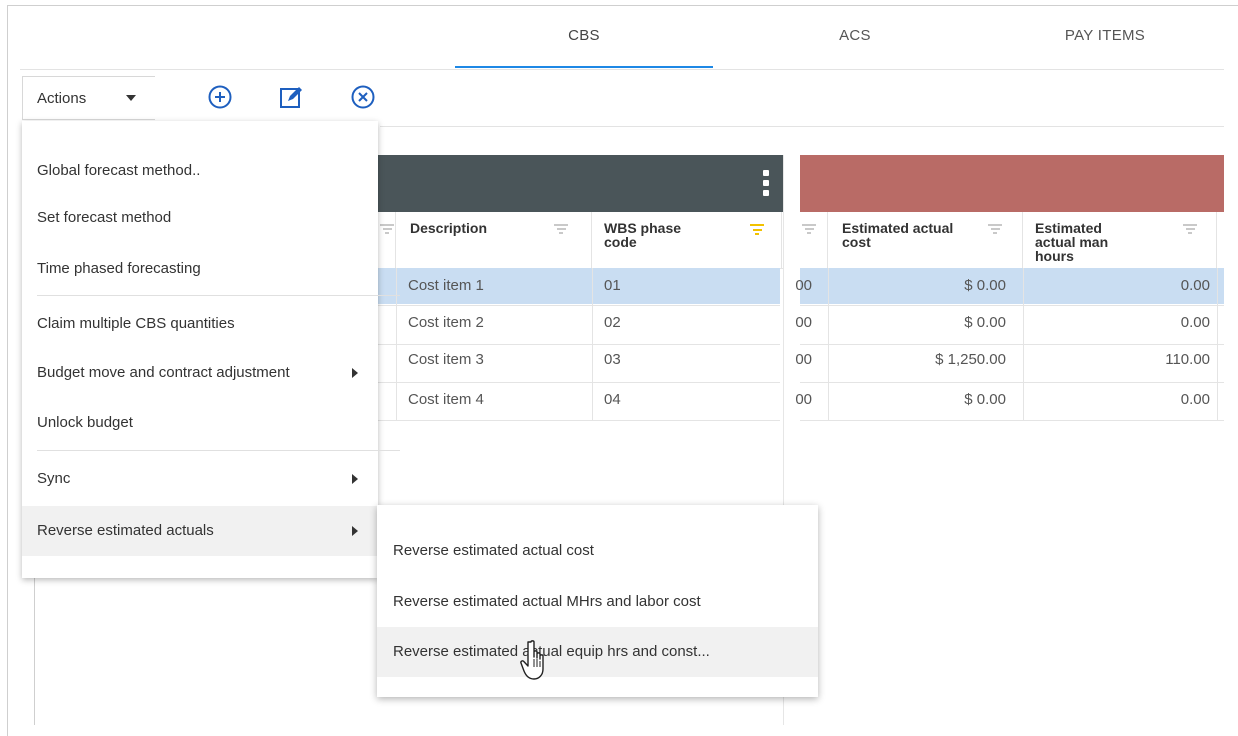  What do you see at coordinates (131, 98) in the screenshot?
I see `chevron-down-icon` at bounding box center [131, 98].